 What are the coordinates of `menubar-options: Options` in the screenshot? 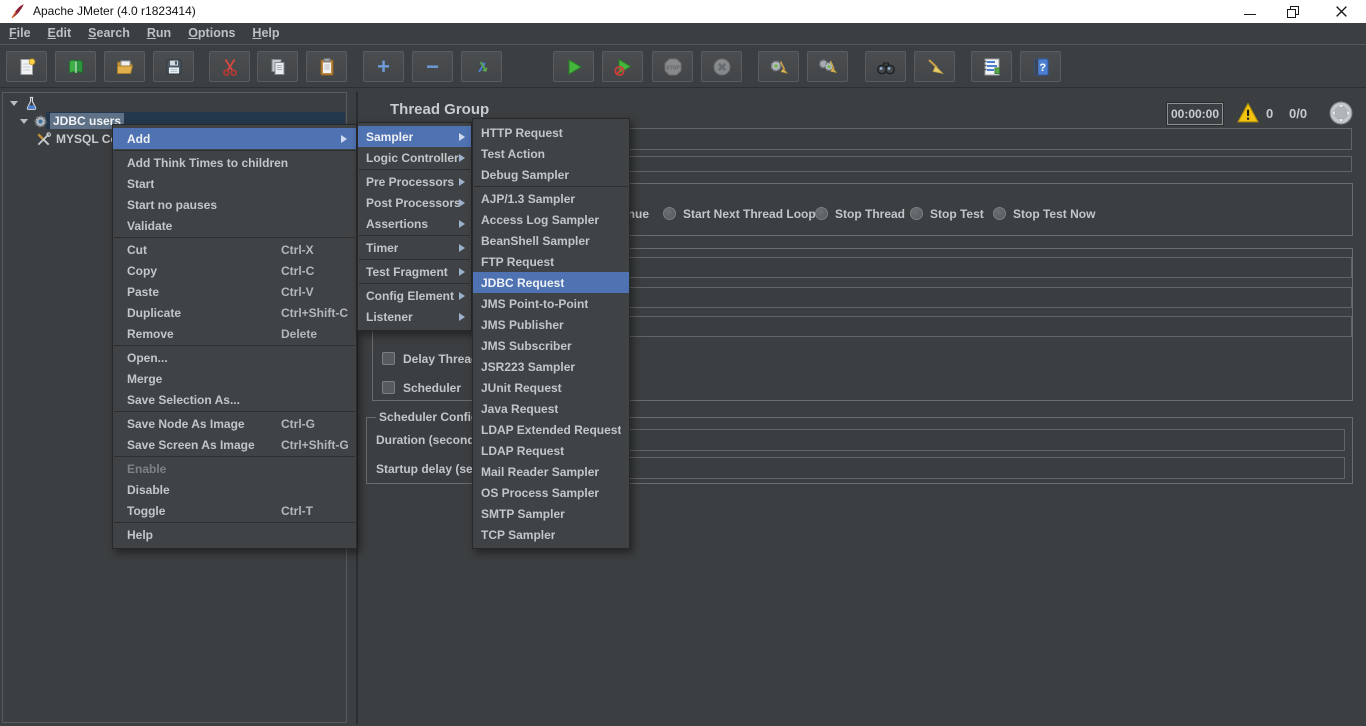 It's located at (211, 33).